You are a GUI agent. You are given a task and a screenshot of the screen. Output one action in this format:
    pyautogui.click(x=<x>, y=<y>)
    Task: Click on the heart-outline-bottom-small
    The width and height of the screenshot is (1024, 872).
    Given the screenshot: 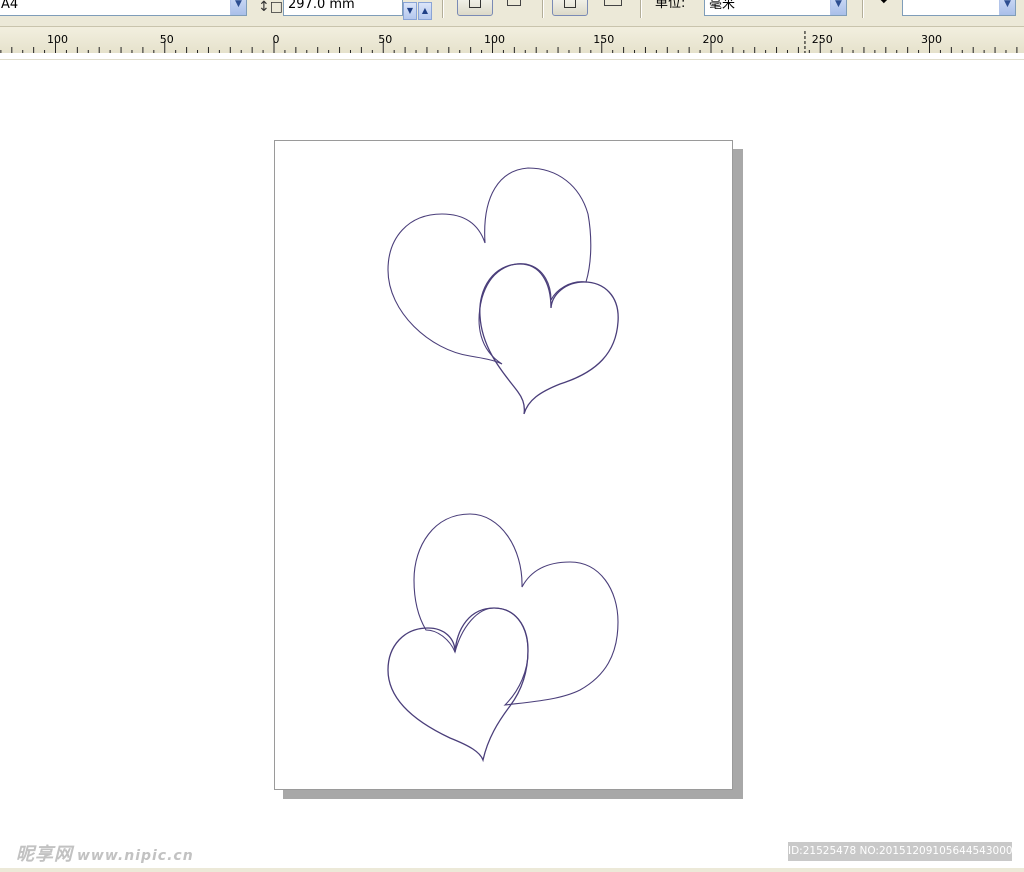 What is the action you would take?
    pyautogui.click(x=458, y=685)
    